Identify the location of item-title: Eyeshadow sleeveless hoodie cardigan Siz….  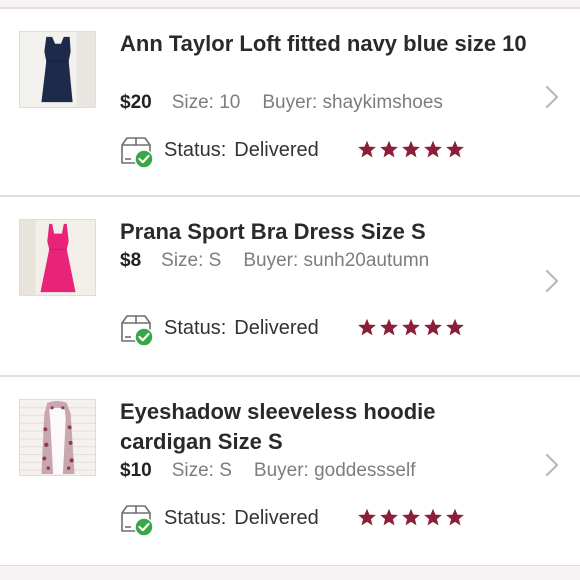
(325, 427).